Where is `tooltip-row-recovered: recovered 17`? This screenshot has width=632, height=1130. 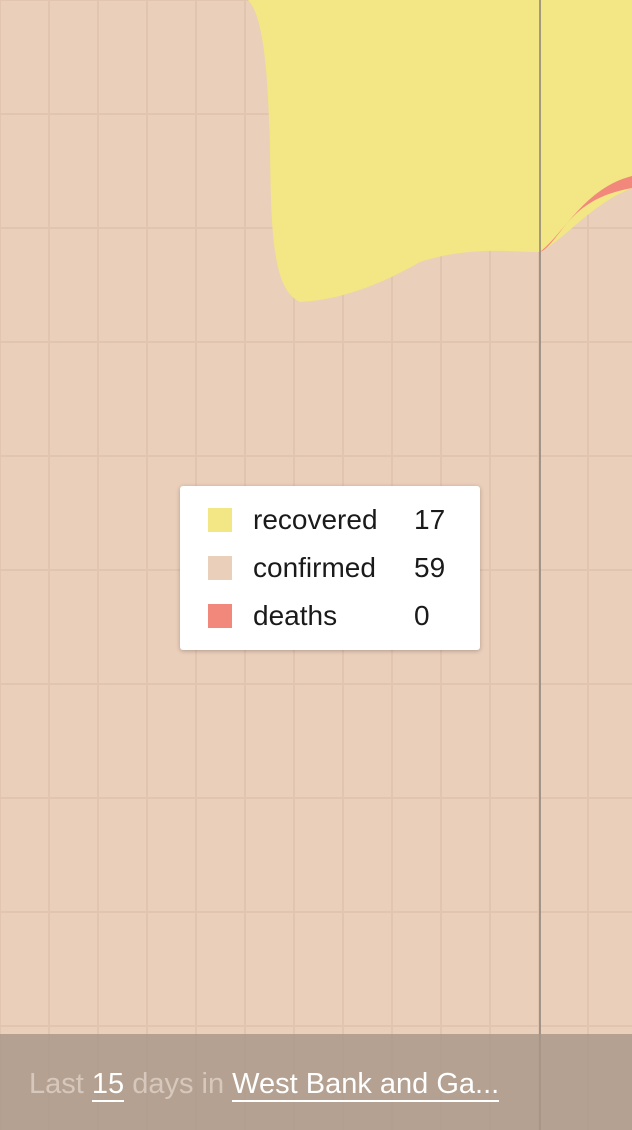 tooltip-row-recovered: recovered 17 is located at coordinates (330, 527).